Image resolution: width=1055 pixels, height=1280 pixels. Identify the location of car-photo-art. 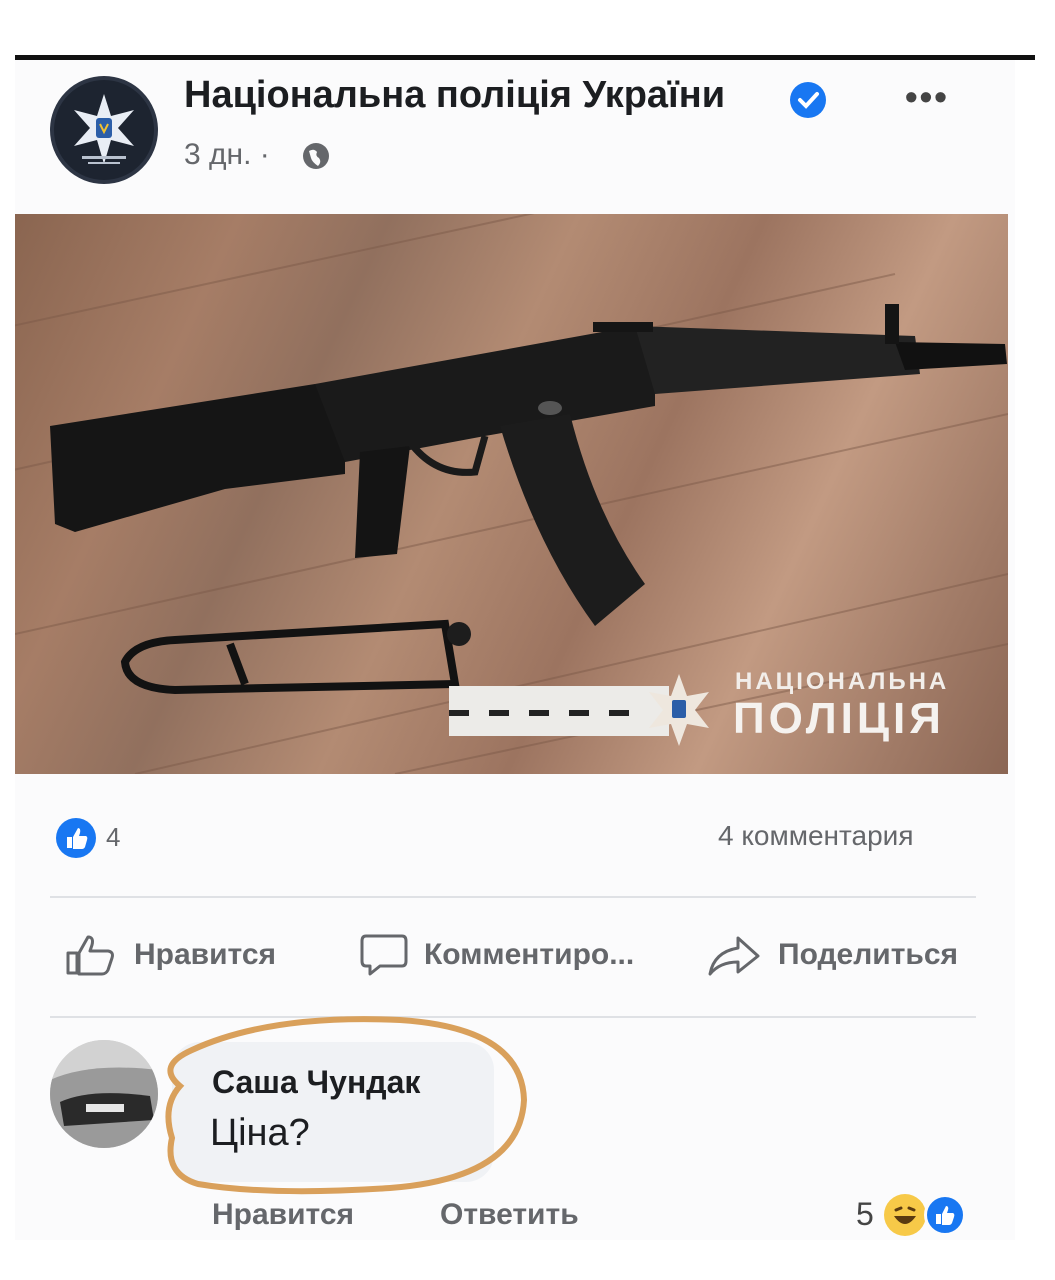
(104, 1094).